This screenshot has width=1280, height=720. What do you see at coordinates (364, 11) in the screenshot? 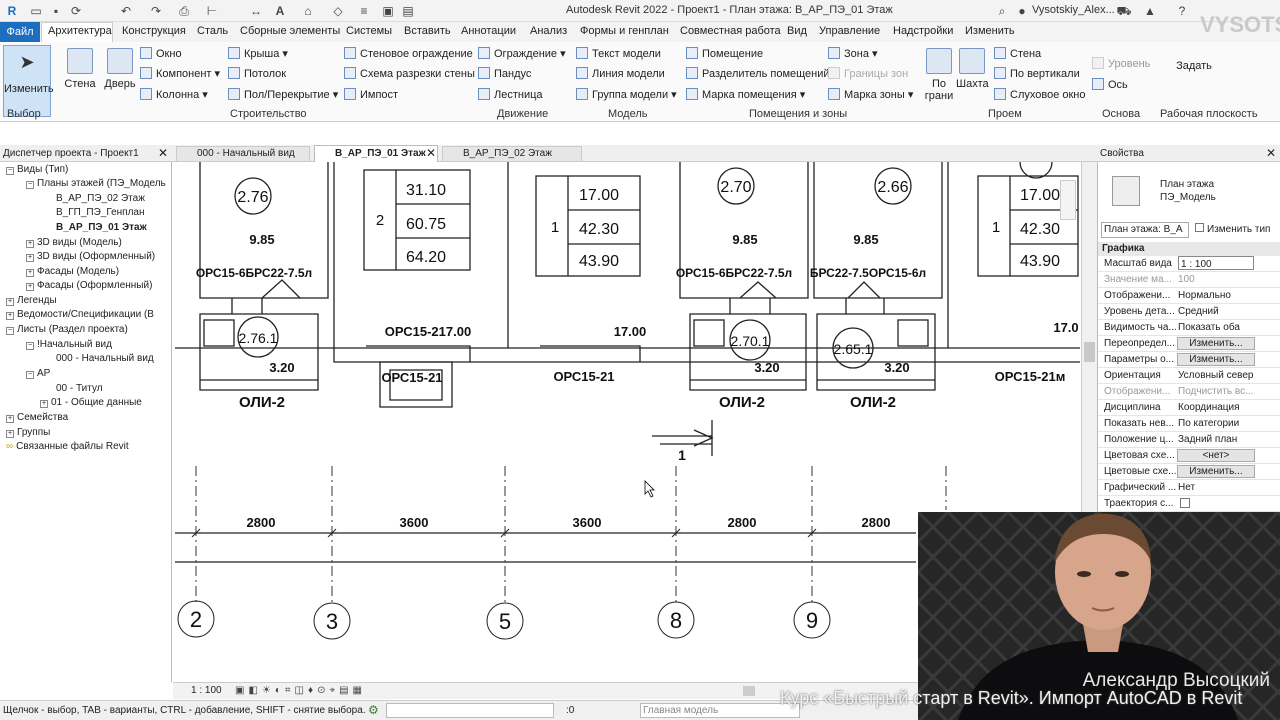
I see `thin-lines-icon: ≡` at bounding box center [364, 11].